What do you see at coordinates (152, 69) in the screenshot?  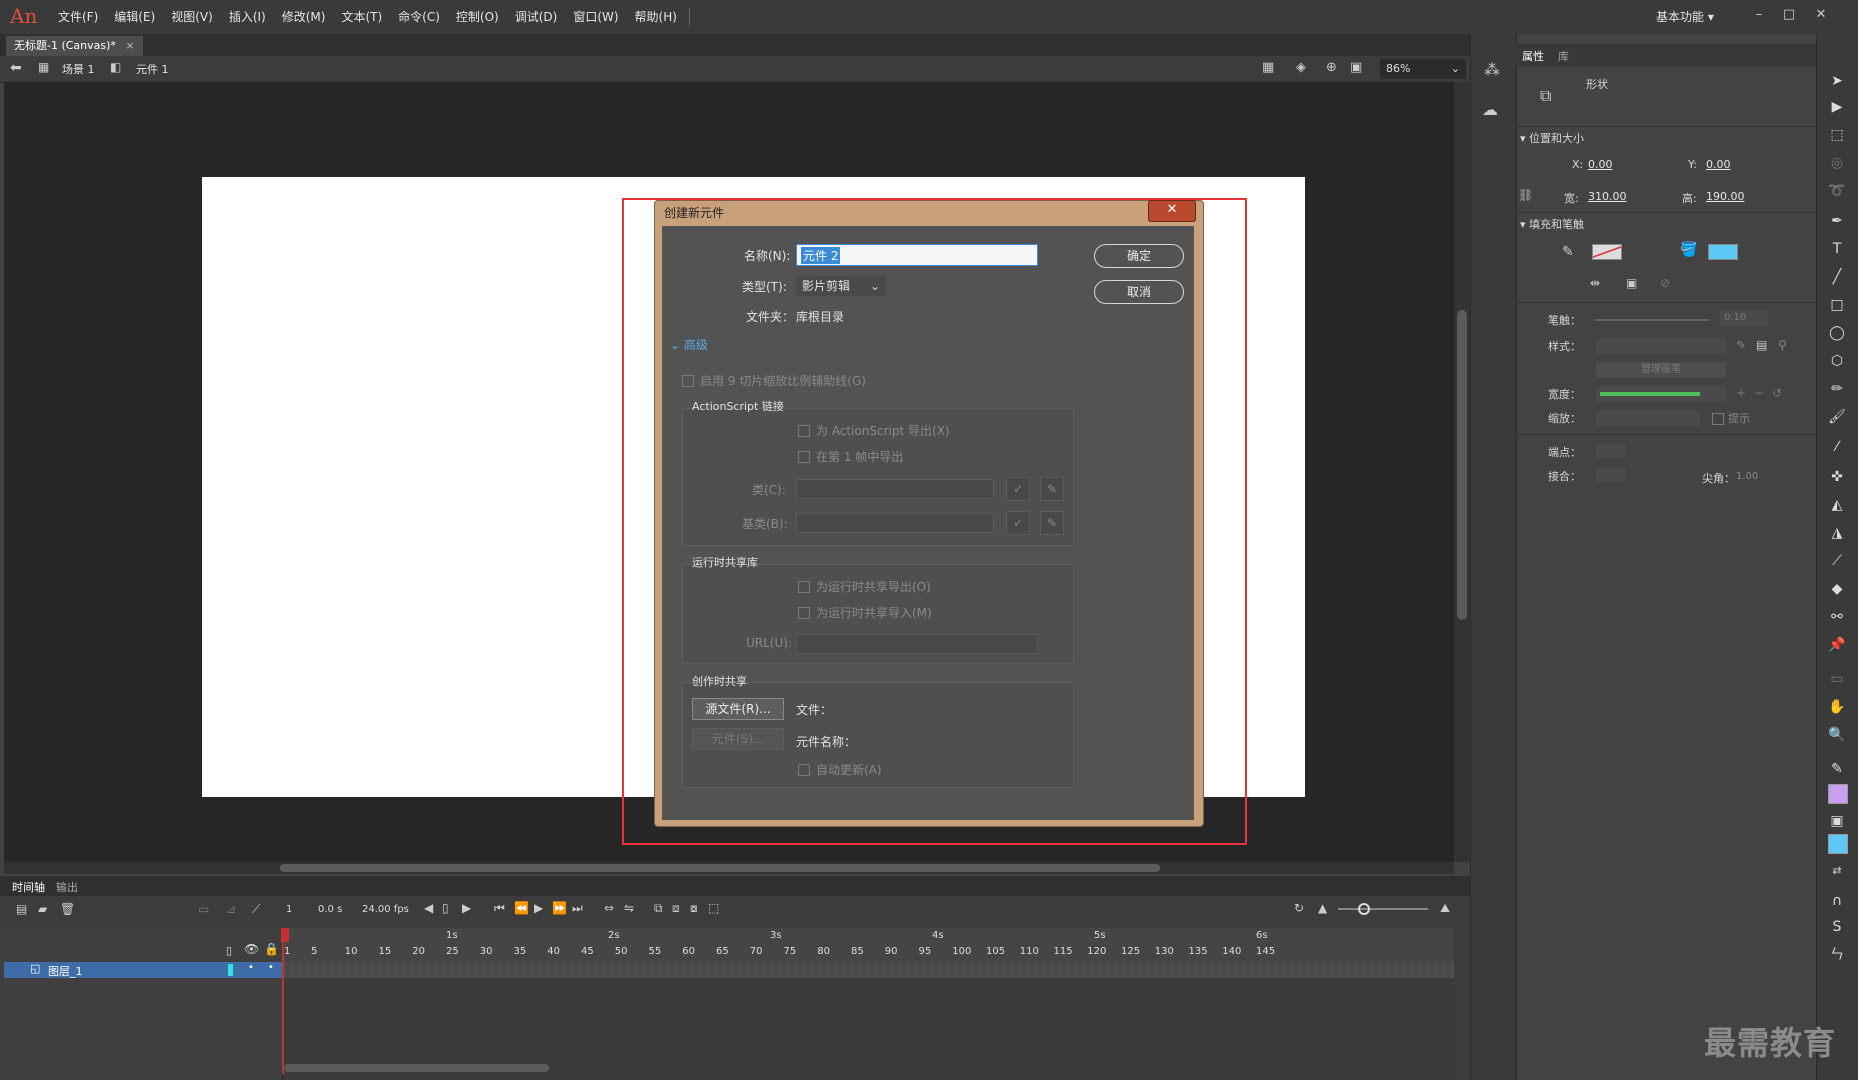 I see `breadcrumb-symbol: 元件 1` at bounding box center [152, 69].